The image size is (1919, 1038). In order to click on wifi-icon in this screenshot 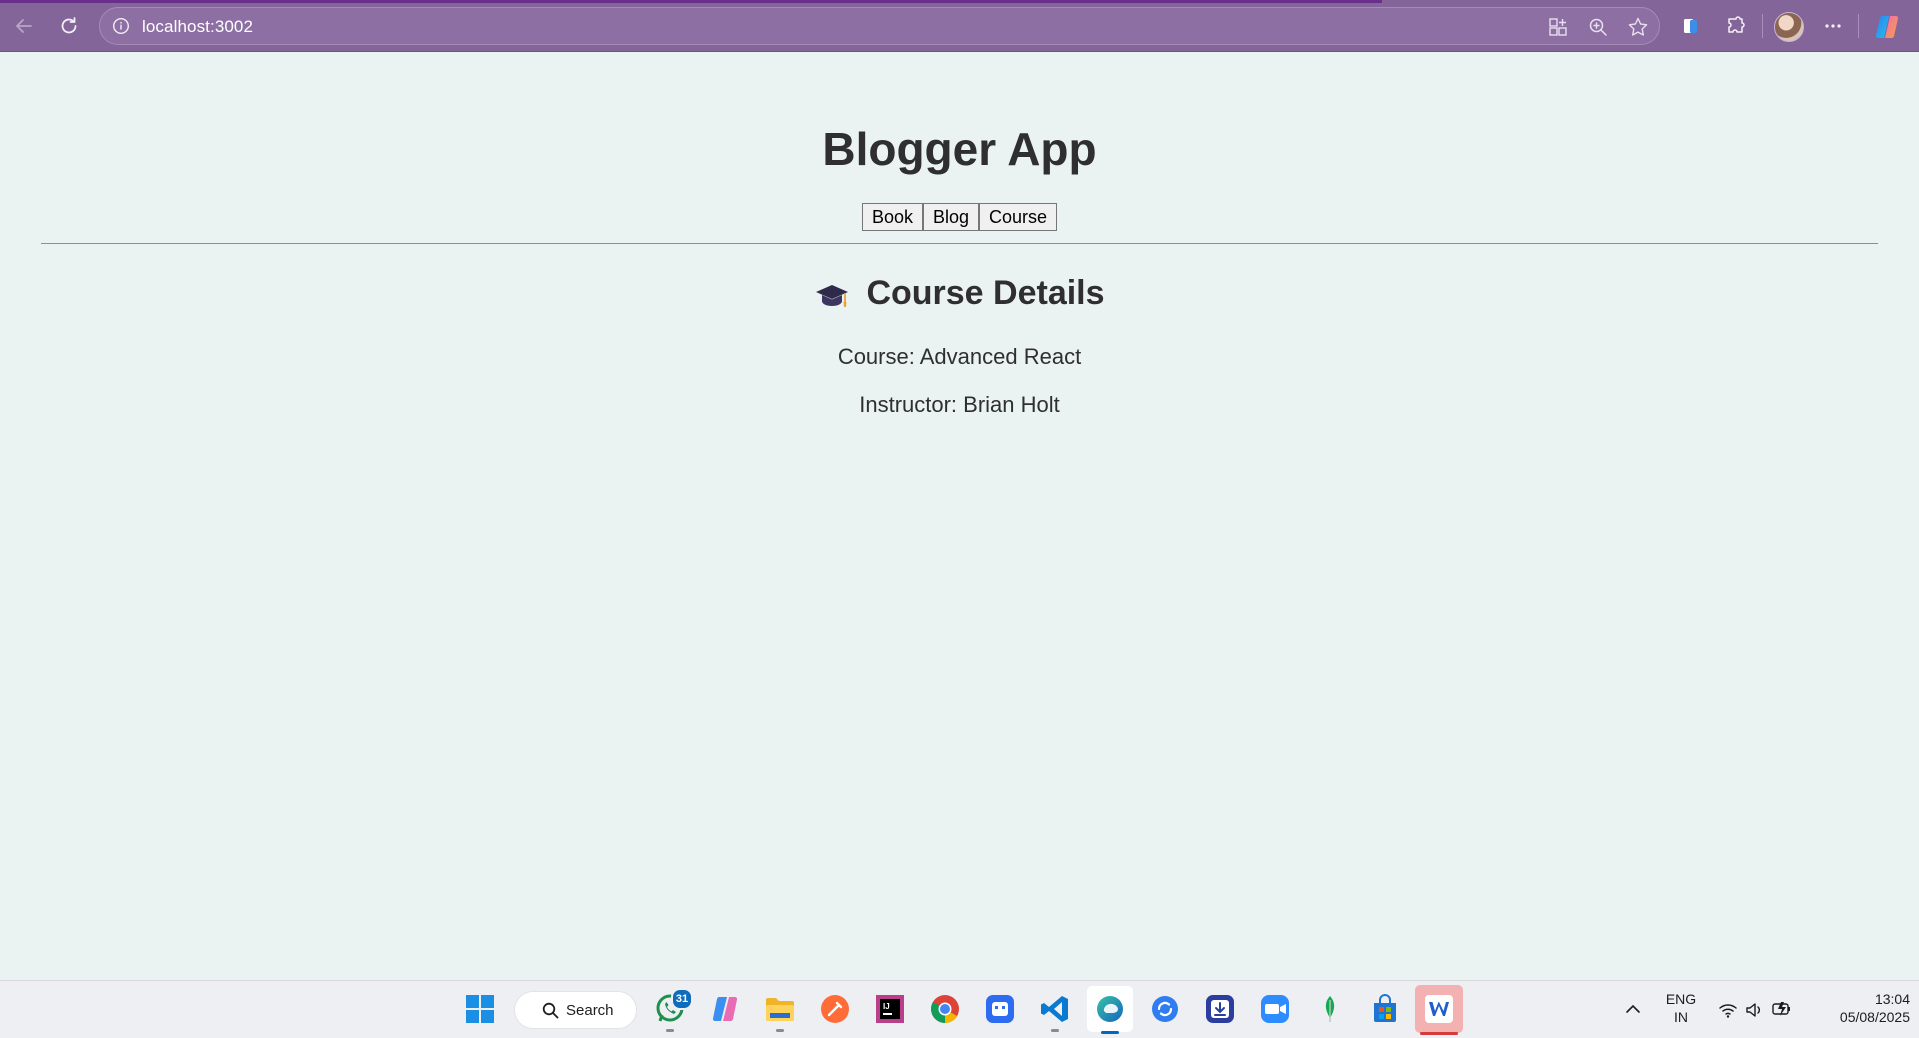, I will do `click(1728, 1010)`.